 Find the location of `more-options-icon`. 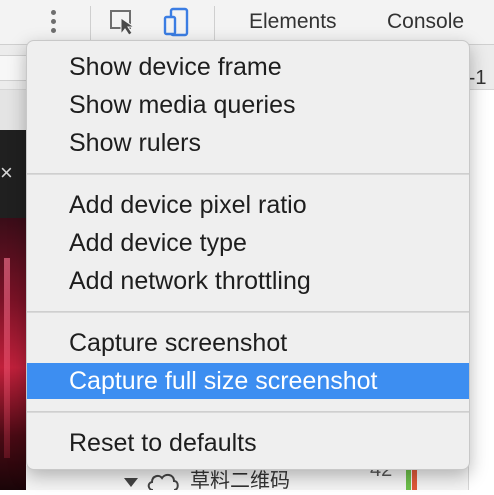

more-options-icon is located at coordinates (54, 22).